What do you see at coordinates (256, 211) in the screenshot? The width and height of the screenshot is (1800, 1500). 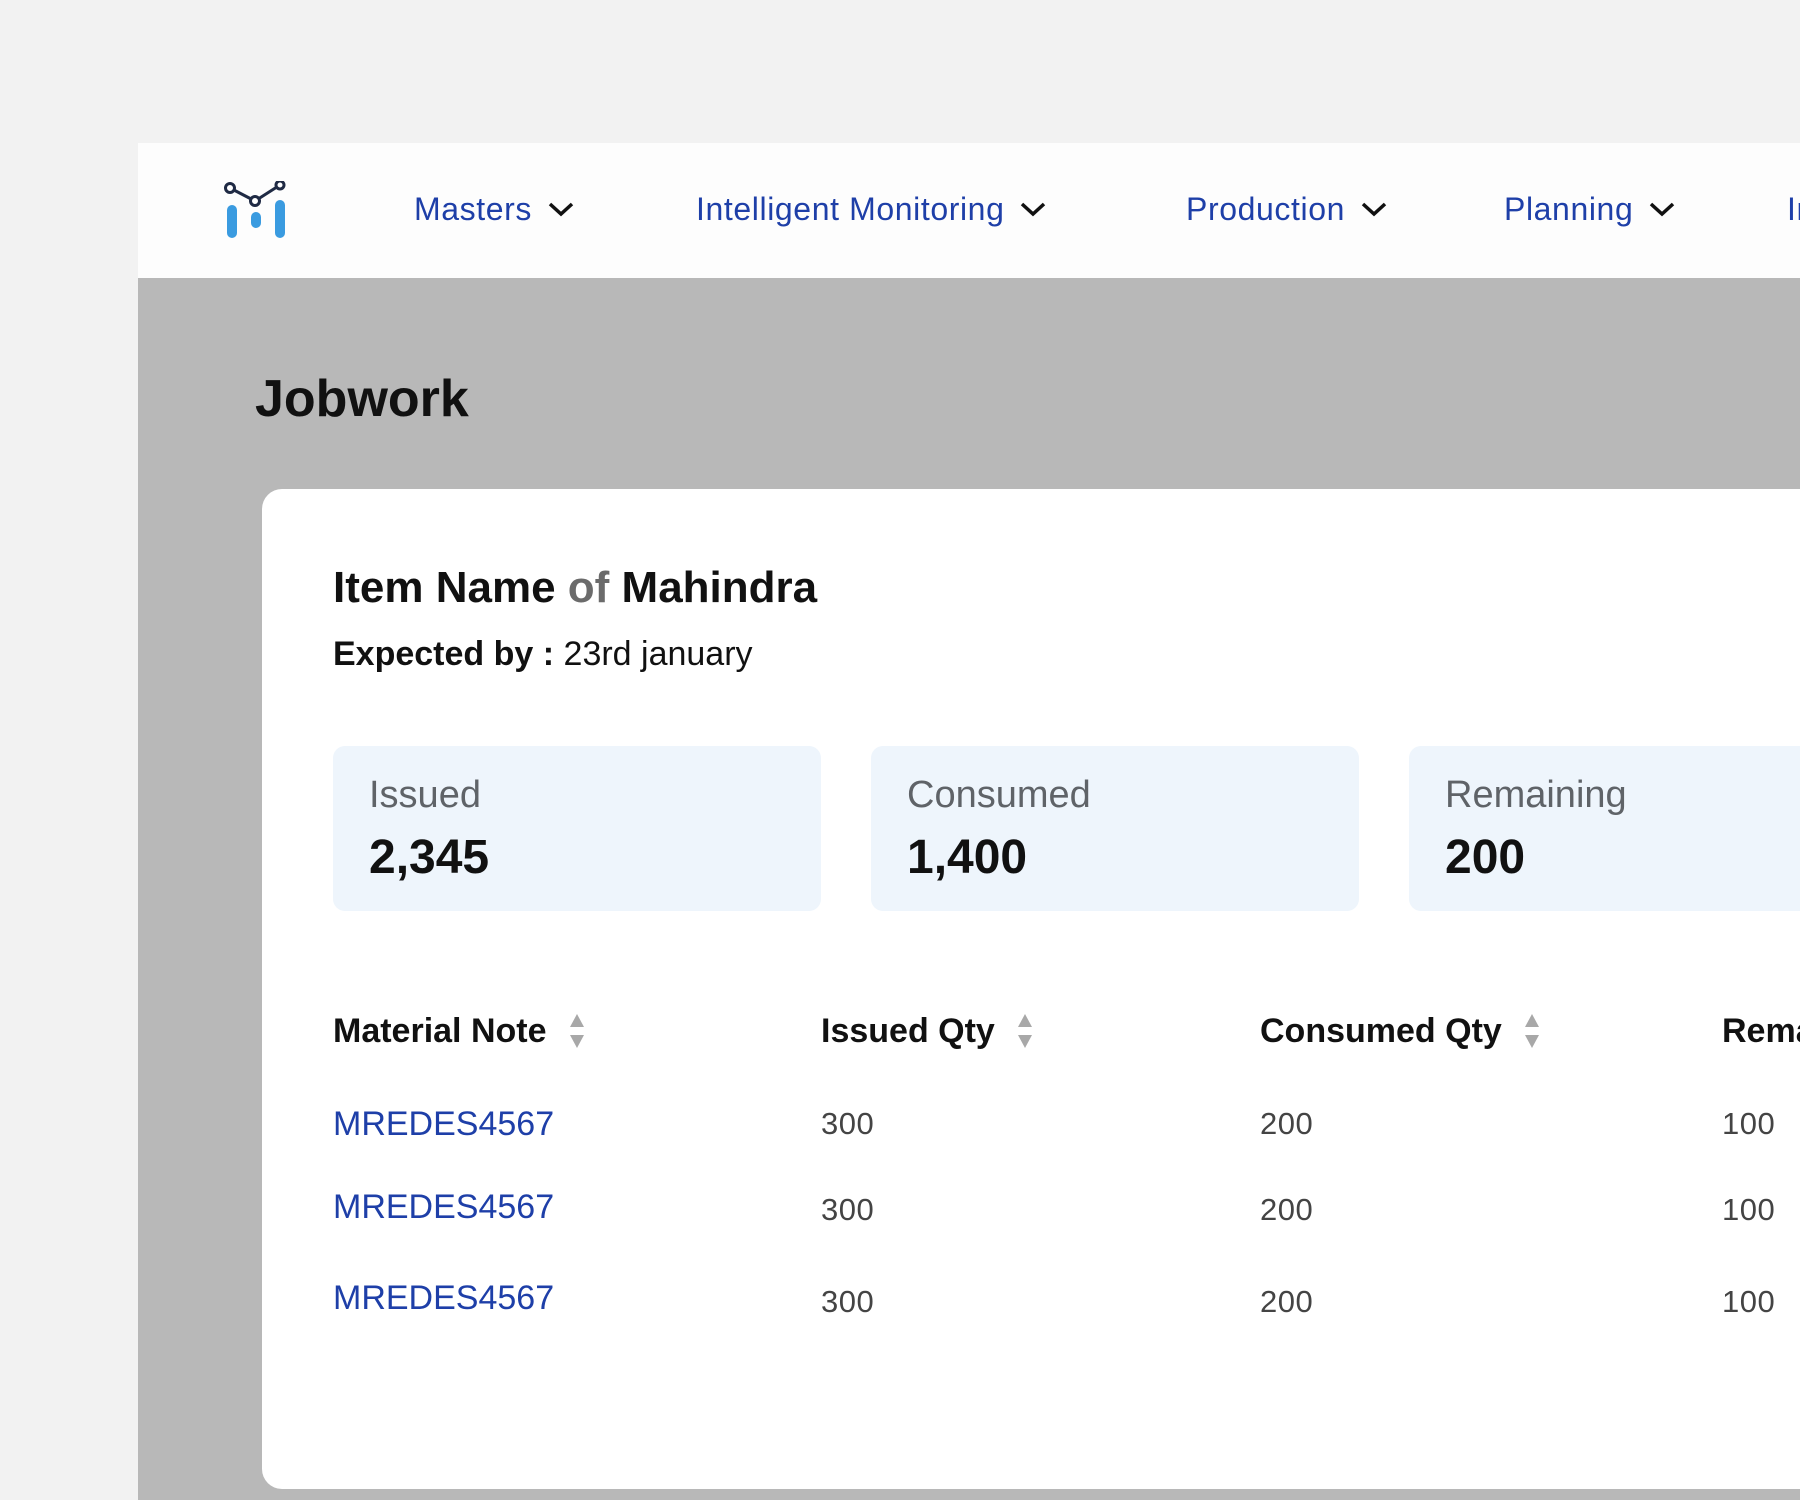 I see `logo-icon` at bounding box center [256, 211].